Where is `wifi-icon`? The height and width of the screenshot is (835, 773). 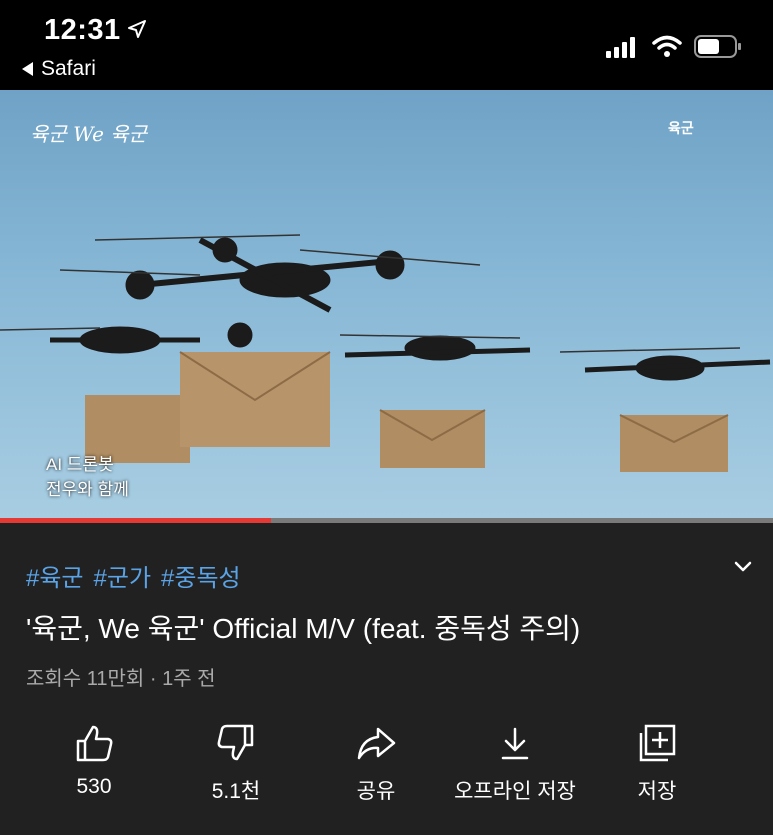
wifi-icon is located at coordinates (667, 46).